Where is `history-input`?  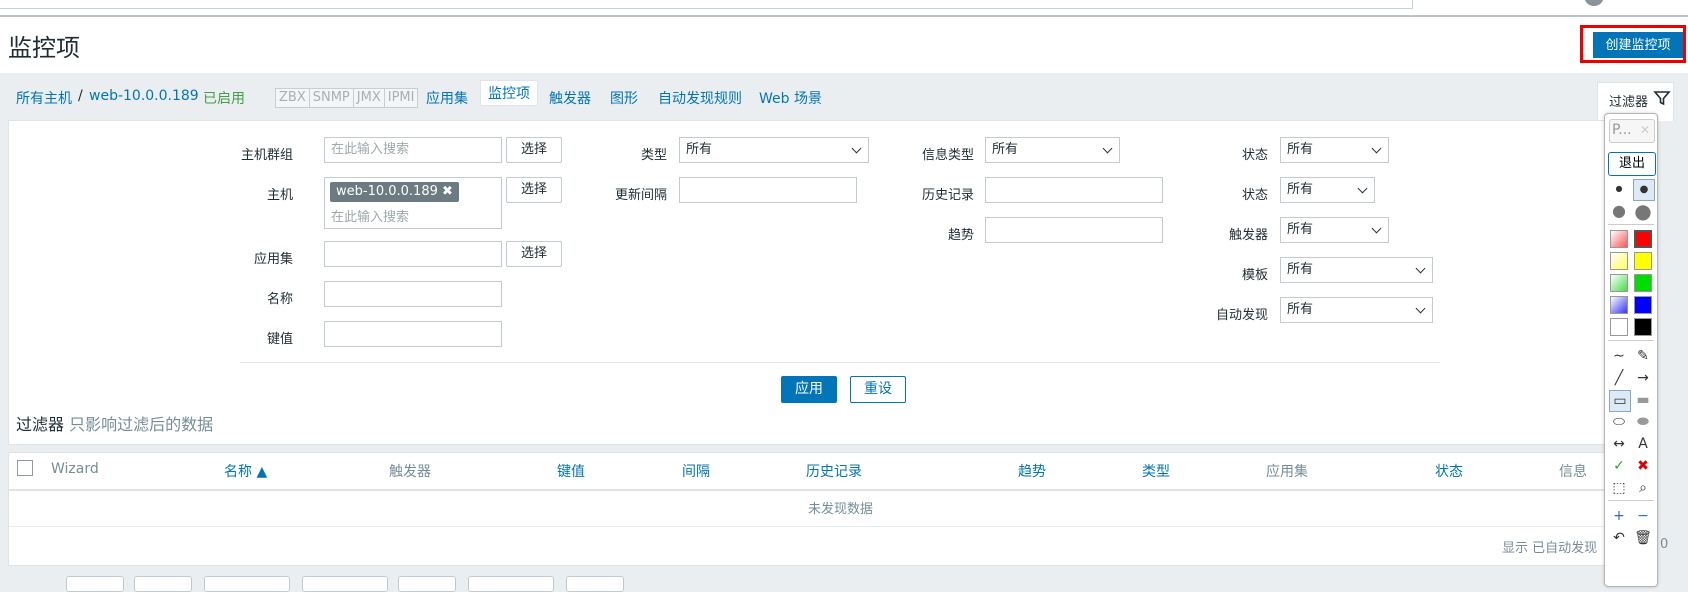 history-input is located at coordinates (1074, 190).